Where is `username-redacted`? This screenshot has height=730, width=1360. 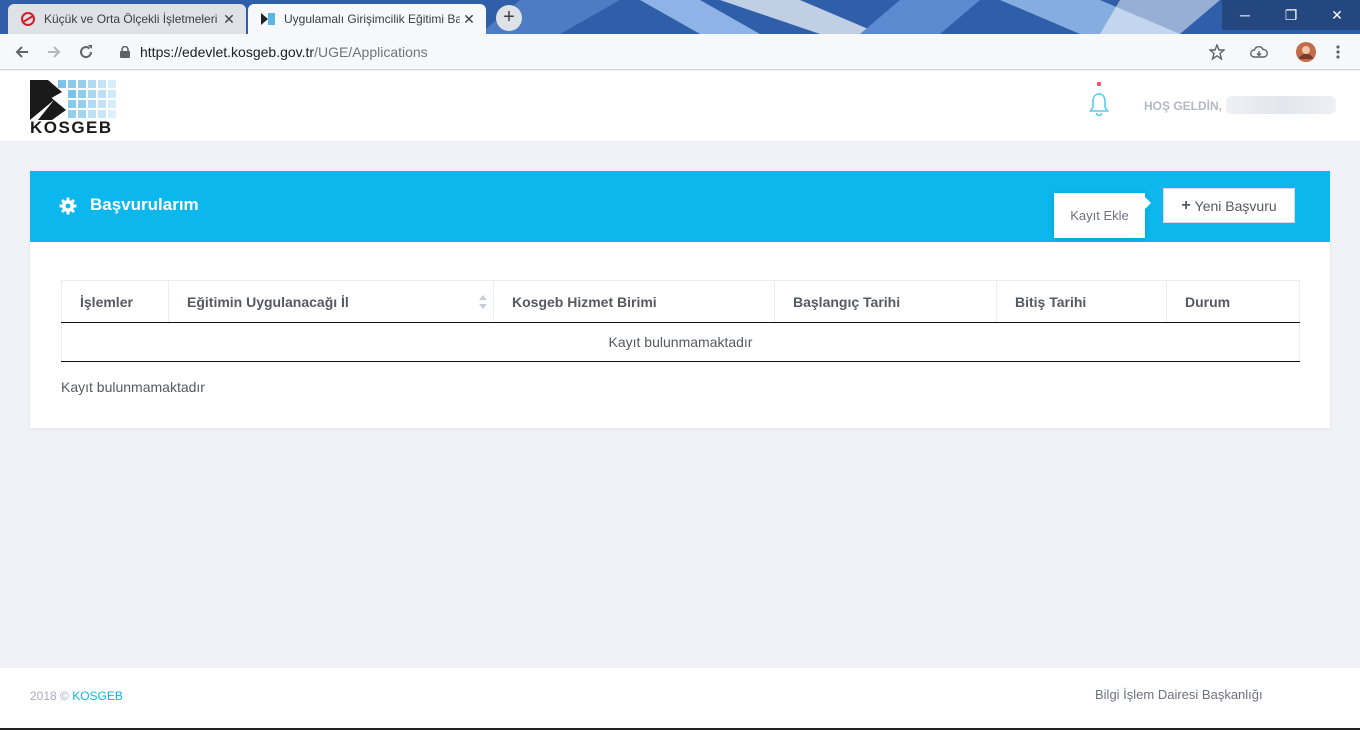
username-redacted is located at coordinates (1281, 105).